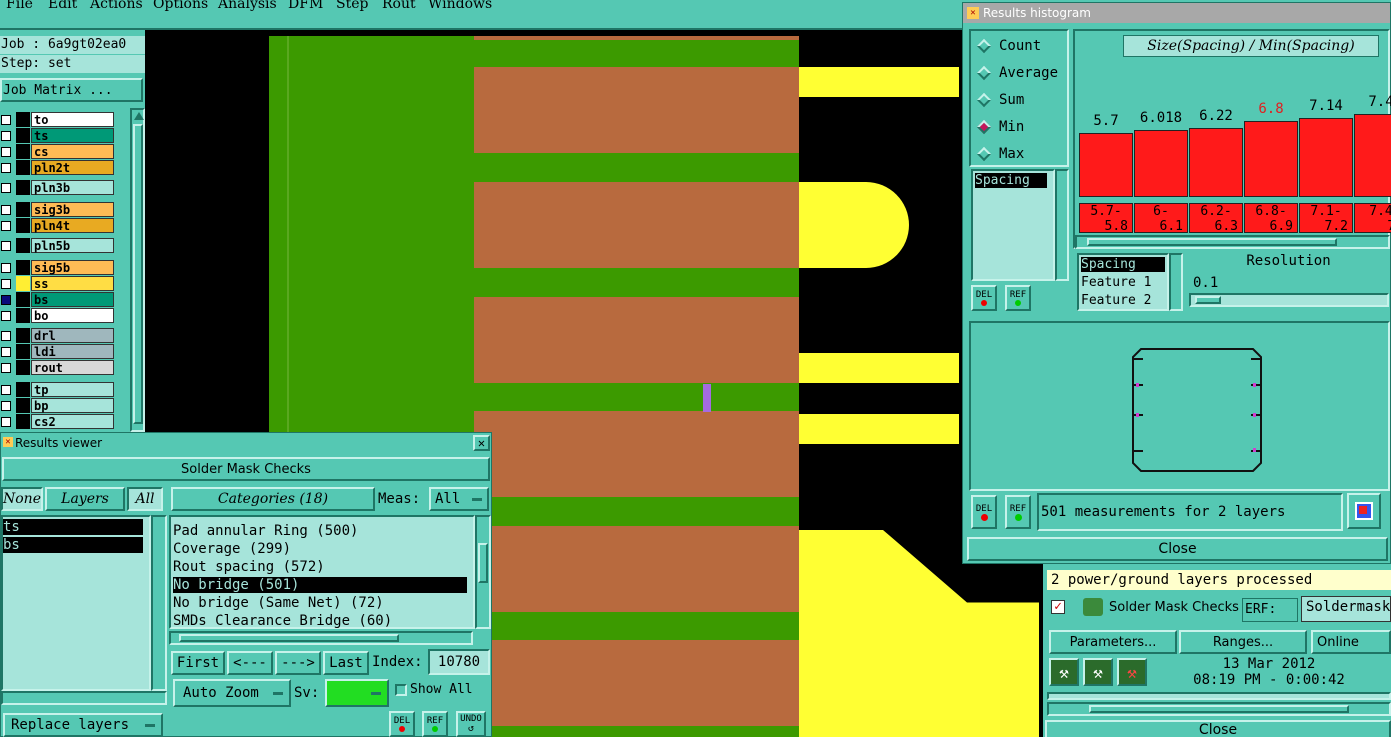 Image resolution: width=1391 pixels, height=737 pixels. I want to click on checklist-hscroll, so click(1219, 709).